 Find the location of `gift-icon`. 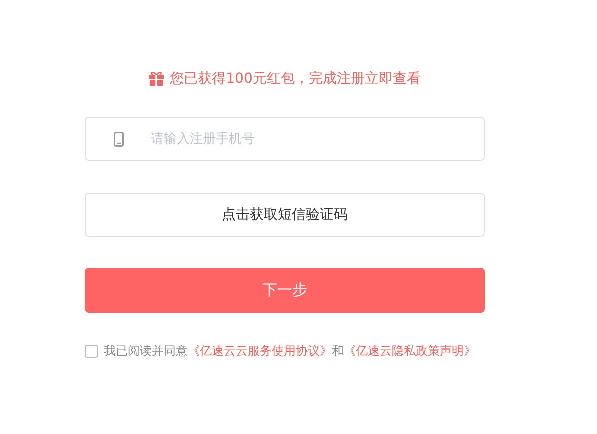

gift-icon is located at coordinates (156, 79).